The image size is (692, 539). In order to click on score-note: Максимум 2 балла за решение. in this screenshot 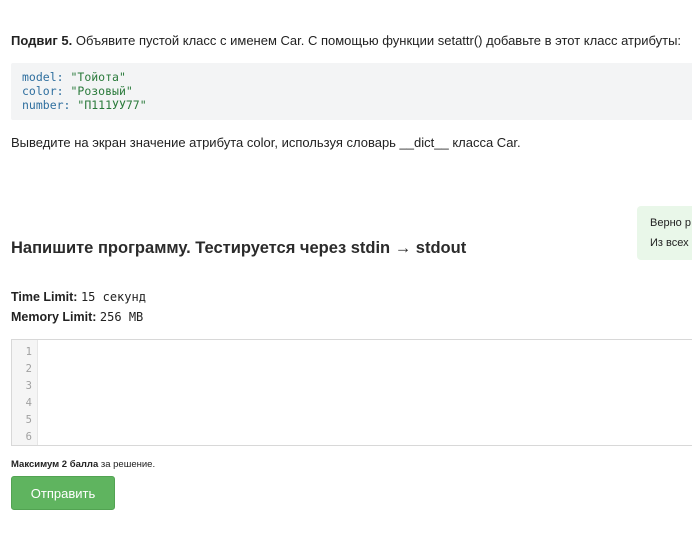, I will do `click(83, 464)`.